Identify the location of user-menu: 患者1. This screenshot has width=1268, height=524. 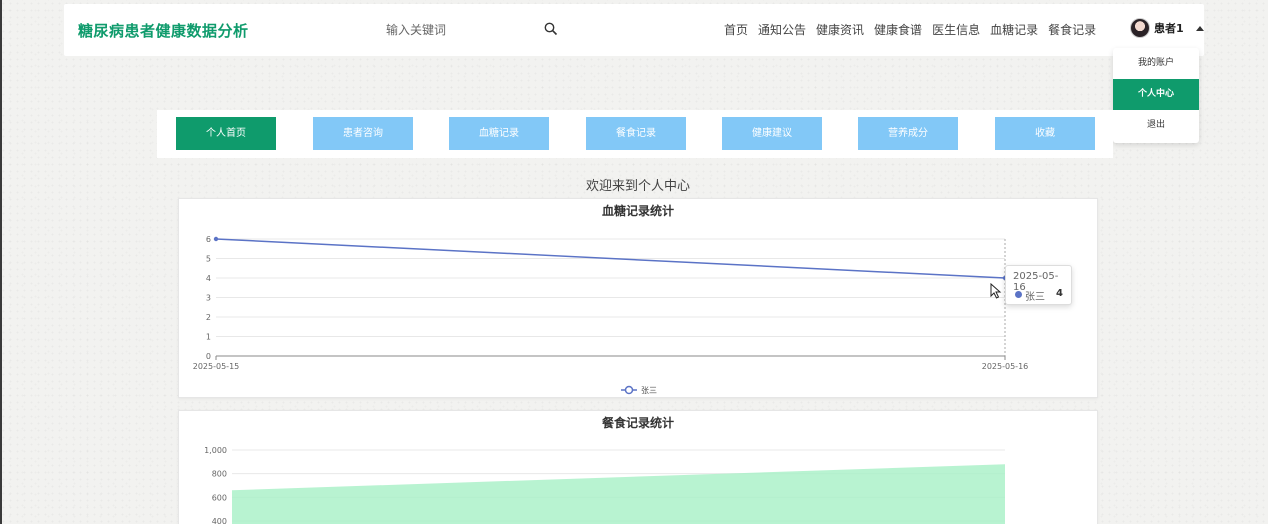
(1167, 28).